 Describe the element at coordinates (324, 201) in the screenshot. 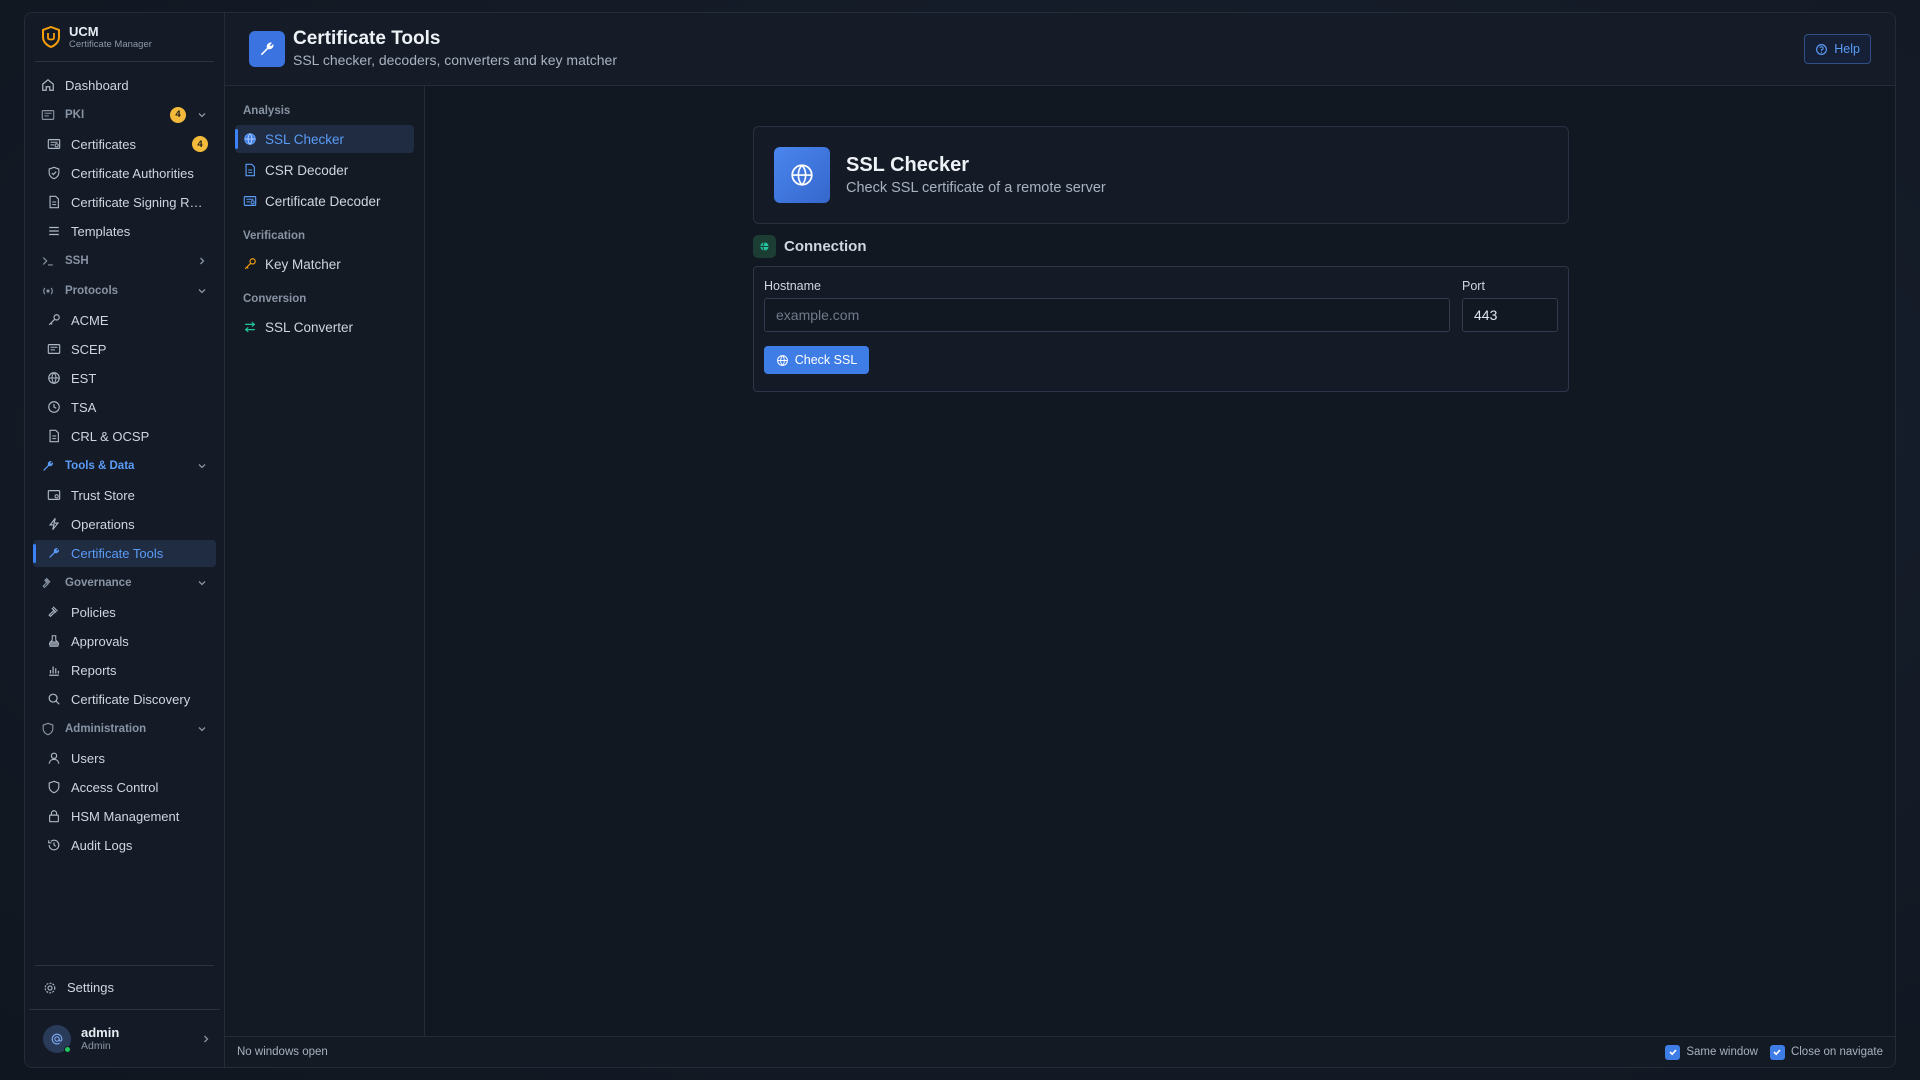

I see `tool-item-certificate-decoder: Certificate Decoder` at that location.